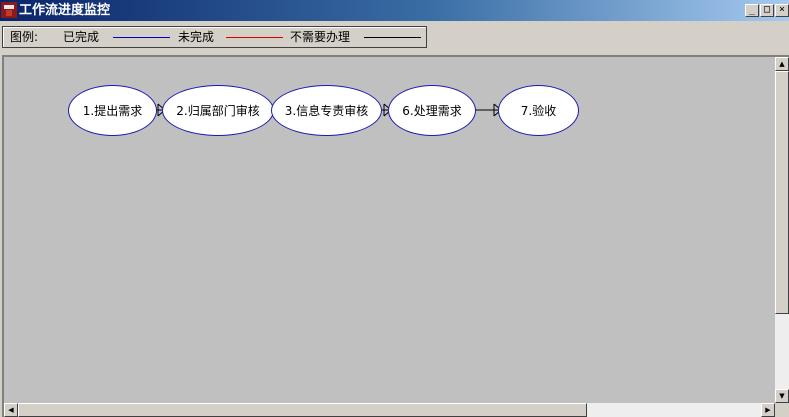 The height and width of the screenshot is (417, 789). Describe the element at coordinates (65, 10) in the screenshot. I see `window-title: 工作流进度监控` at that location.